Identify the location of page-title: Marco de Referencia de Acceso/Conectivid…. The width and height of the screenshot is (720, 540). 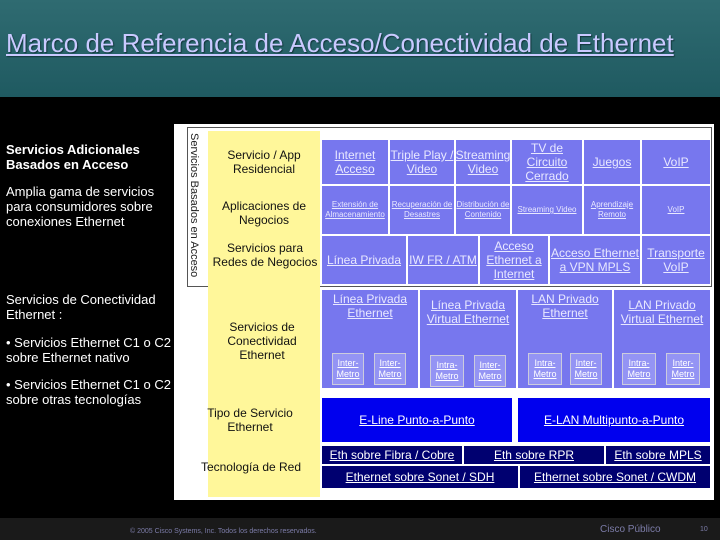
(340, 43).